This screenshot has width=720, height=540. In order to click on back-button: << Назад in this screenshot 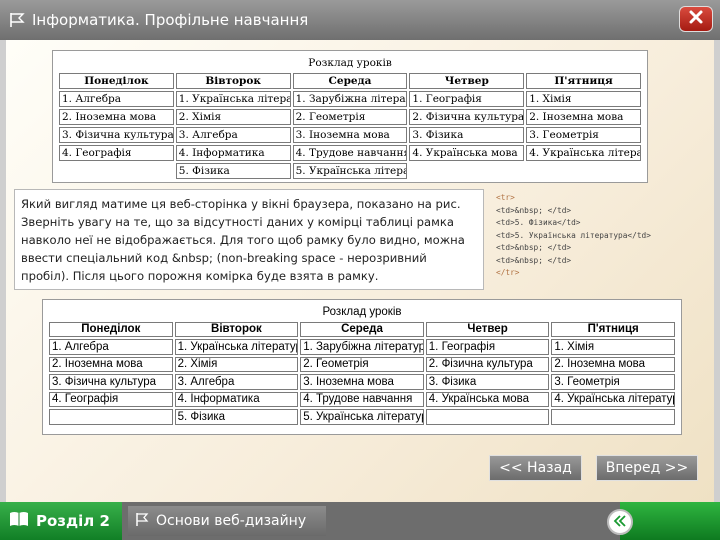, I will do `click(535, 468)`.